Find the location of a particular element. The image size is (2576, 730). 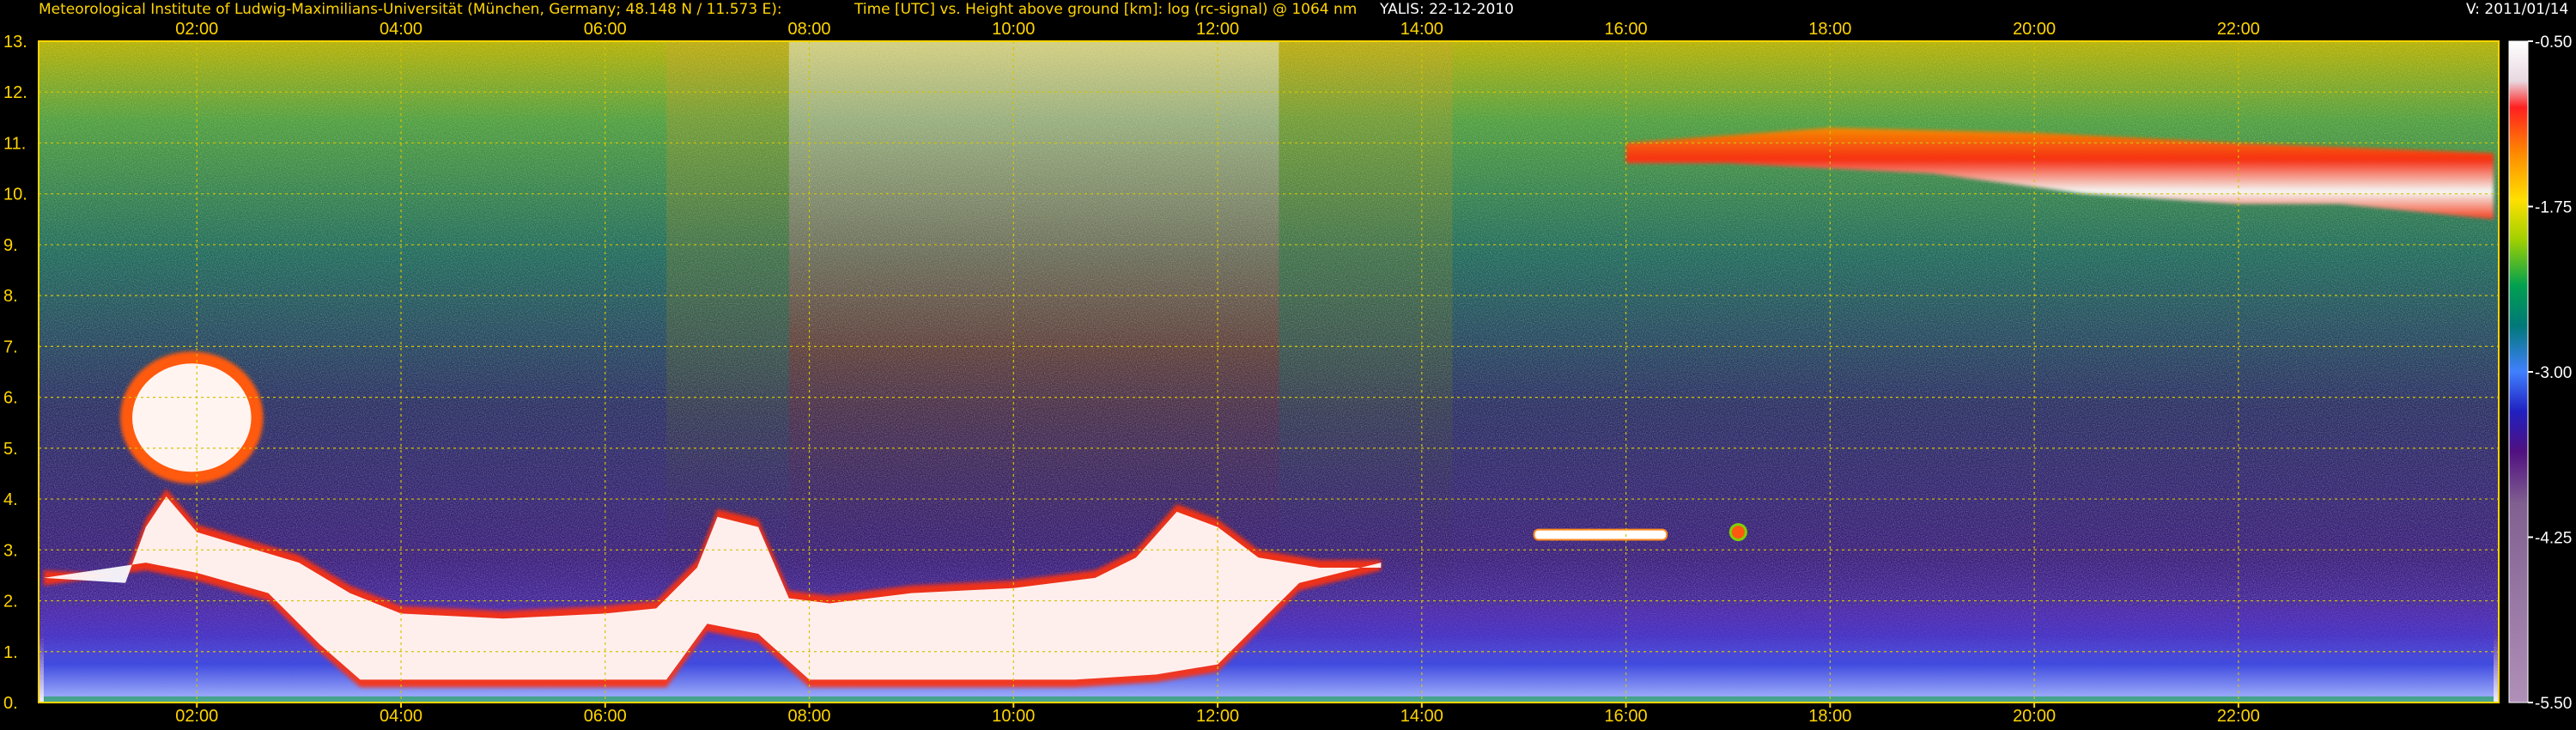

x-tick-label-top: 04:00 is located at coordinates (401, 29).